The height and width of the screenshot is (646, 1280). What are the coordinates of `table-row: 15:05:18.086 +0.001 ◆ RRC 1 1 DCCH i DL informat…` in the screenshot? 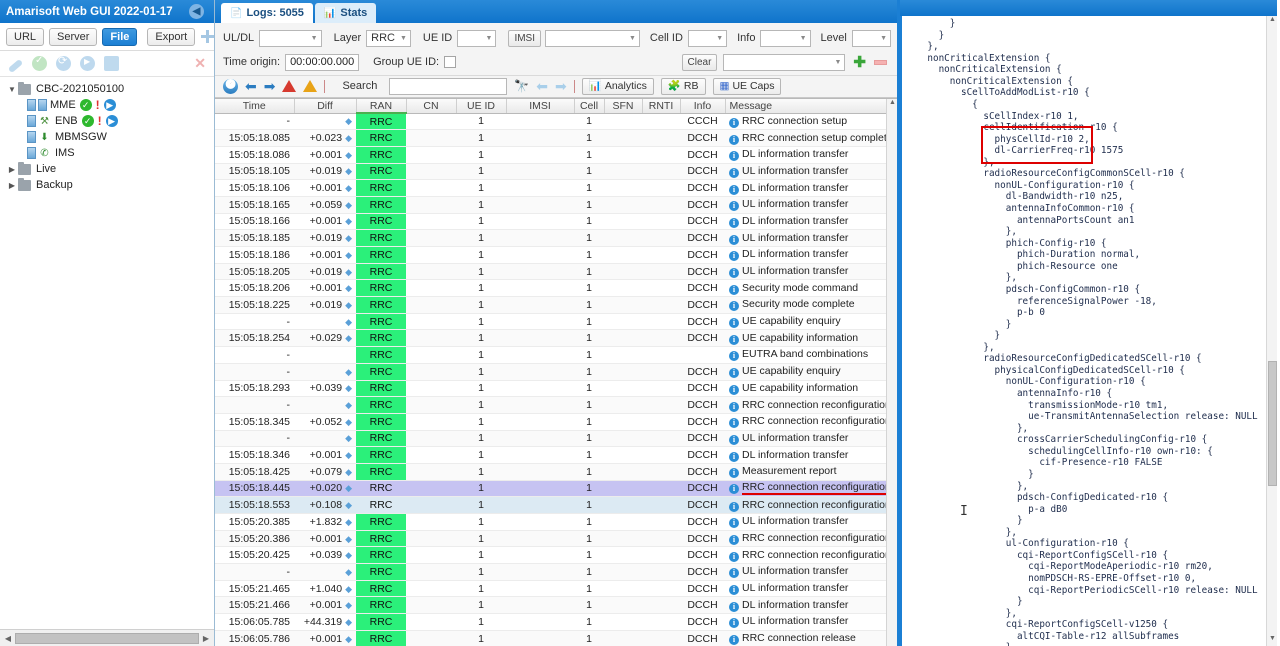 It's located at (556, 155).